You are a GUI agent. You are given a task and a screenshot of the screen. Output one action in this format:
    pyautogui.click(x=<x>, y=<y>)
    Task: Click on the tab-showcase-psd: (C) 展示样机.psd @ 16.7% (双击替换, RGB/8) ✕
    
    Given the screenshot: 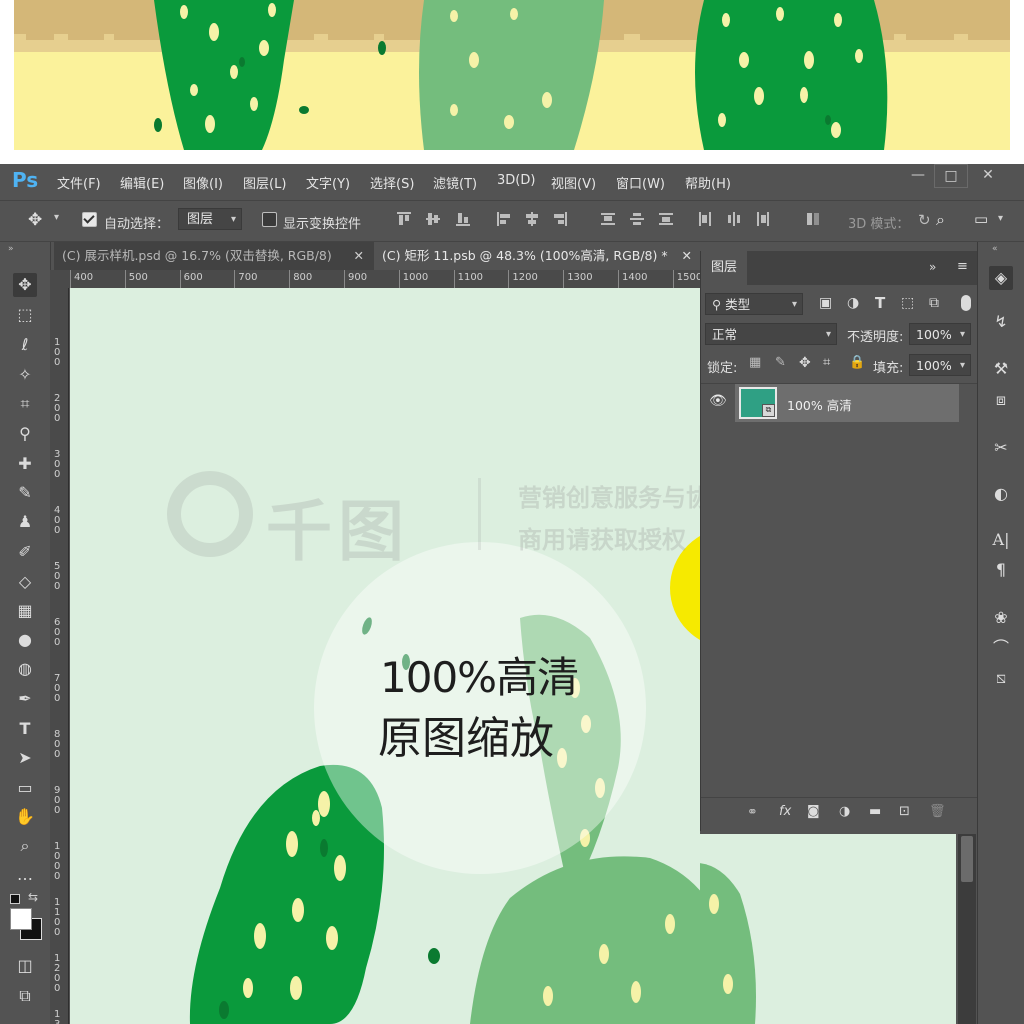 What is the action you would take?
    pyautogui.click(x=213, y=256)
    